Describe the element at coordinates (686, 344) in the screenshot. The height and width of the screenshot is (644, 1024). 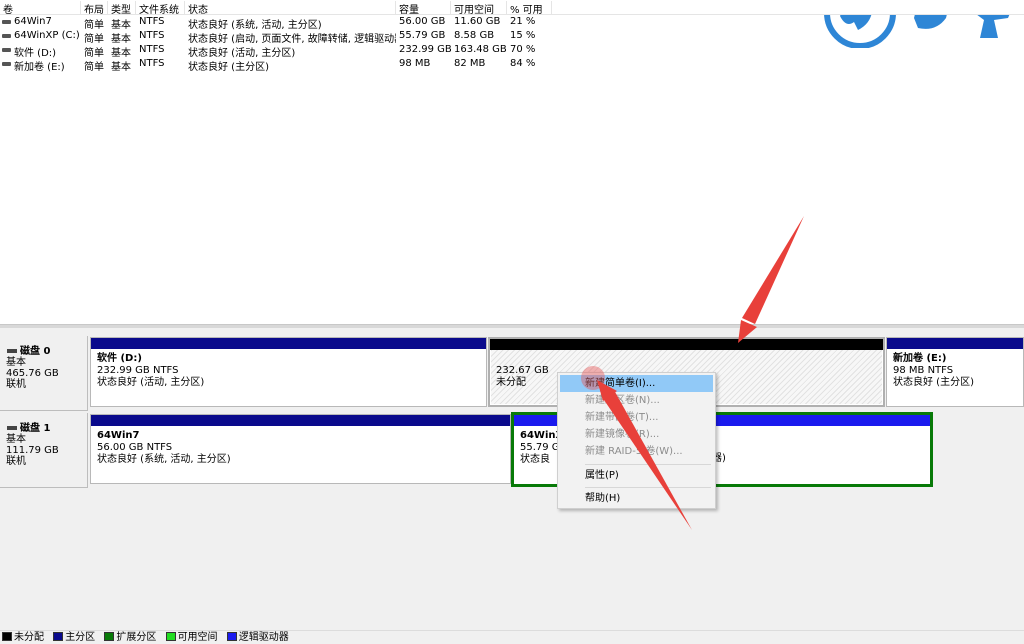
I see `unallocated-bar` at that location.